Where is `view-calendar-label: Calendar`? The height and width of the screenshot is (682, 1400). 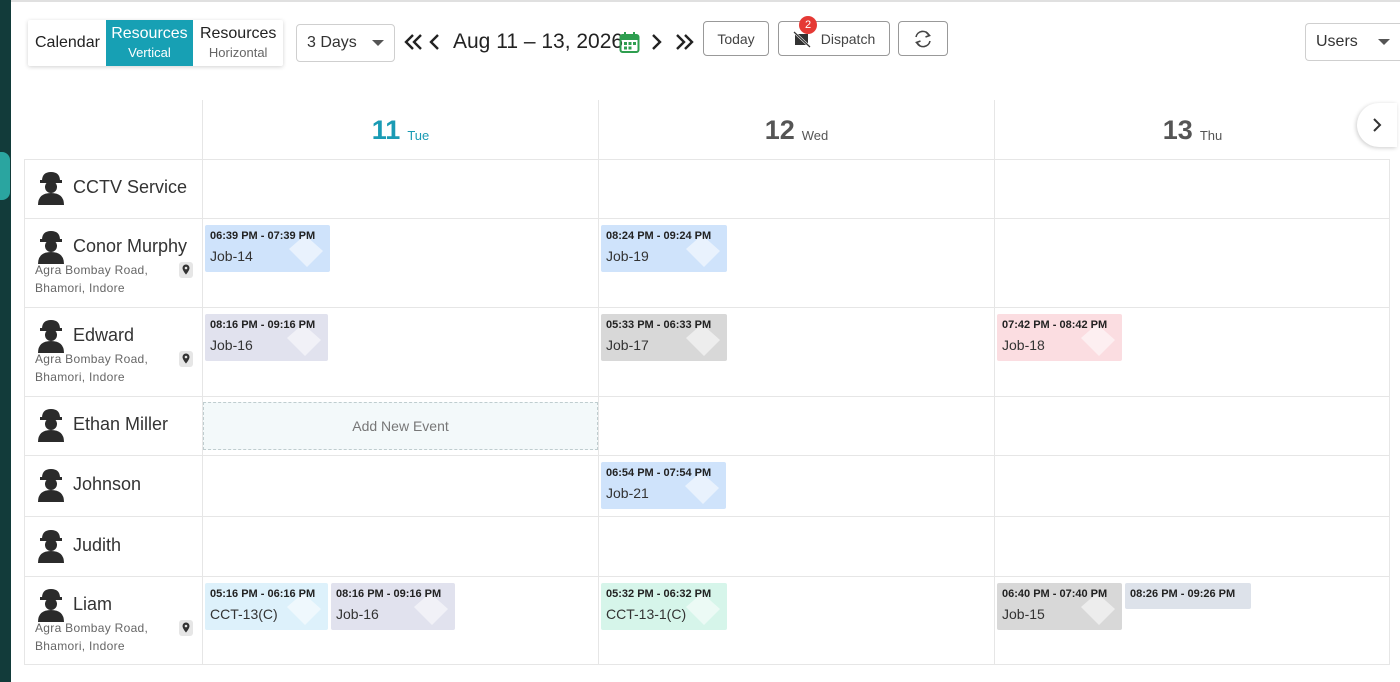
view-calendar-label: Calendar is located at coordinates (67, 42).